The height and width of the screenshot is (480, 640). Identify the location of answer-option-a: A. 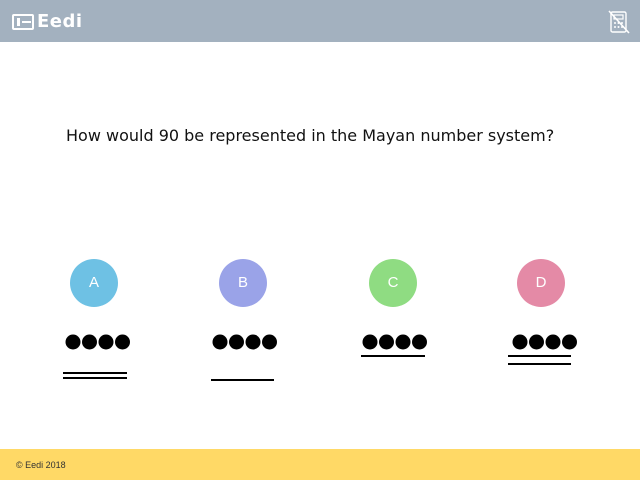
(94, 323).